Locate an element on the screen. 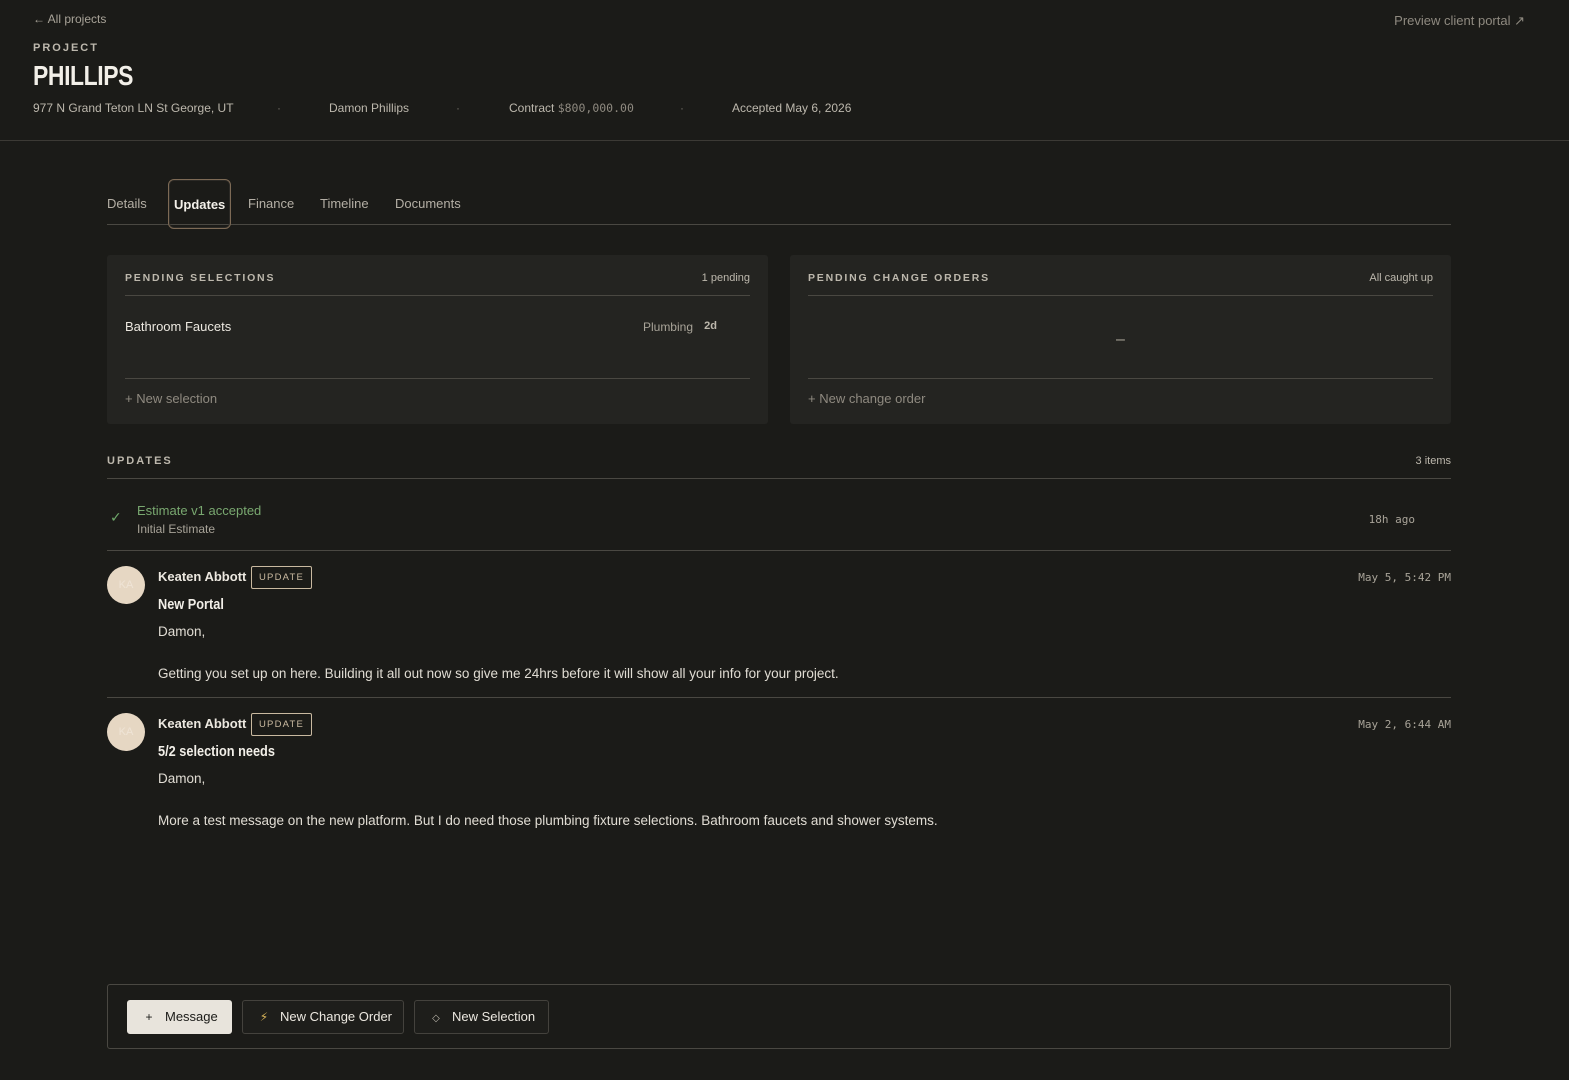 The image size is (1569, 1080). card-title: PENDING CHANGE ORDERS is located at coordinates (899, 278).